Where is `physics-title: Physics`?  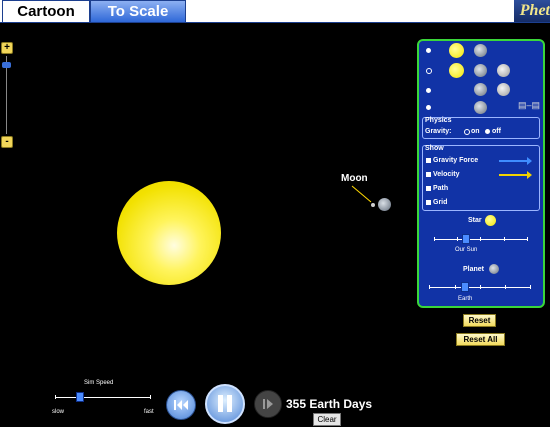
physics-title: Physics is located at coordinates (438, 120).